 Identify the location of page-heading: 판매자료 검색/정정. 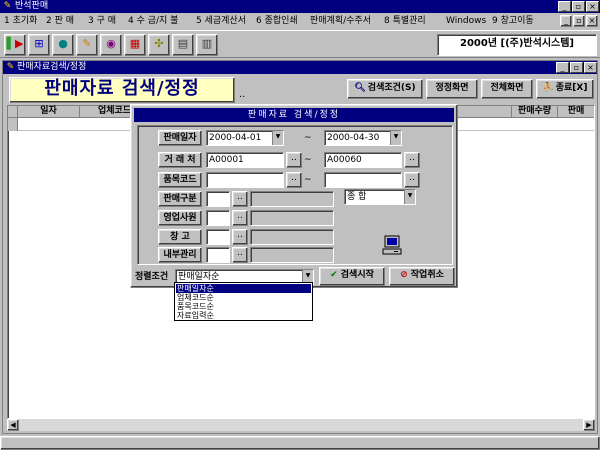
(122, 90).